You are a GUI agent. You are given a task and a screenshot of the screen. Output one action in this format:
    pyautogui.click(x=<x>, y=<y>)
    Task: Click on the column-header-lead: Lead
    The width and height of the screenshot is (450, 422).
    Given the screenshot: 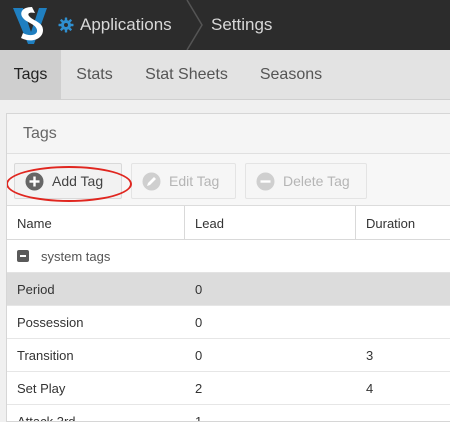 What is the action you would take?
    pyautogui.click(x=270, y=223)
    